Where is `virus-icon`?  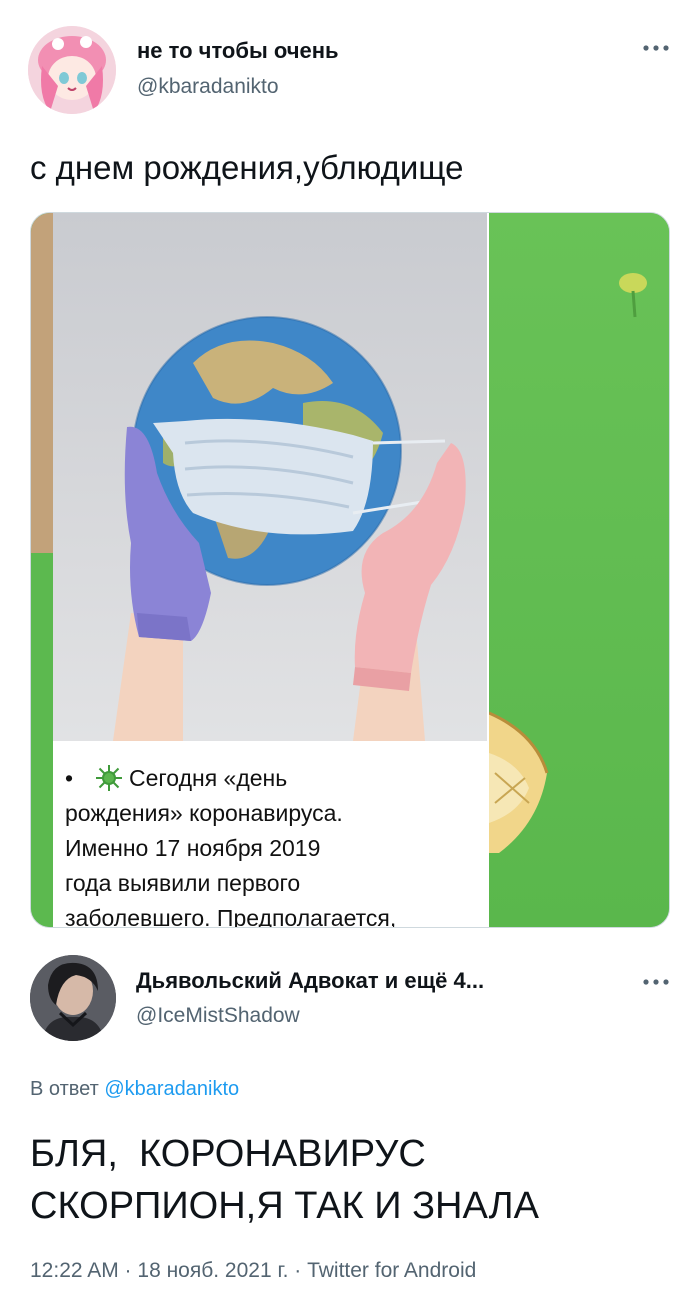 virus-icon is located at coordinates (109, 778).